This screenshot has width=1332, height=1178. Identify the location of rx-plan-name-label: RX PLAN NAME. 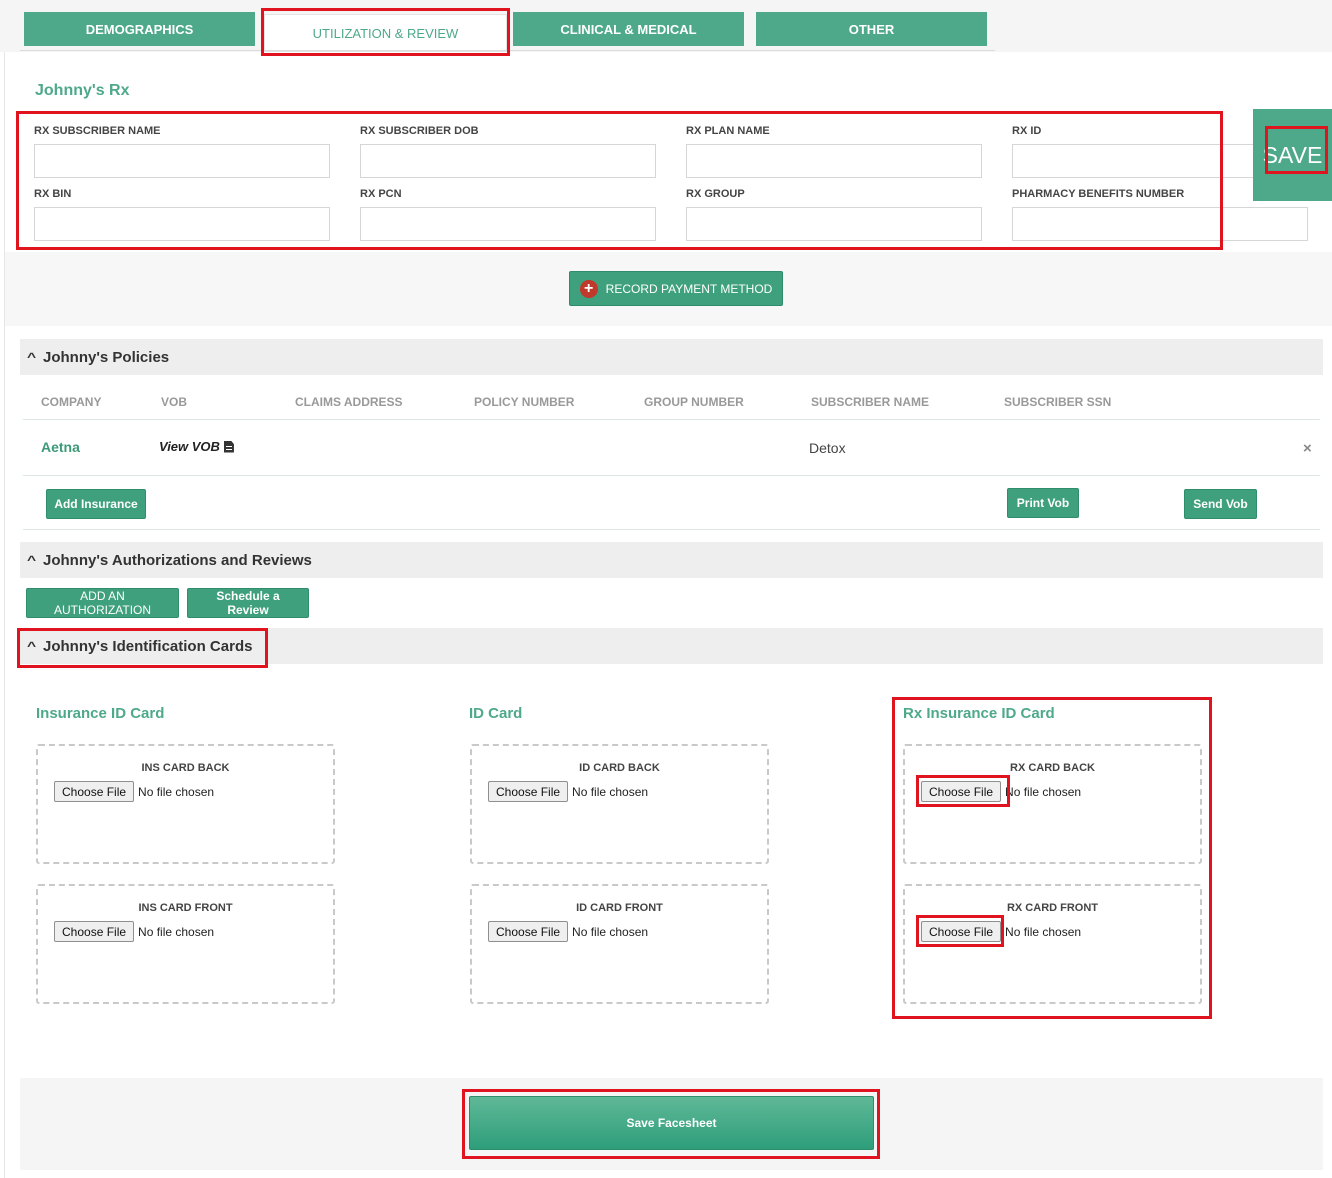
(728, 131).